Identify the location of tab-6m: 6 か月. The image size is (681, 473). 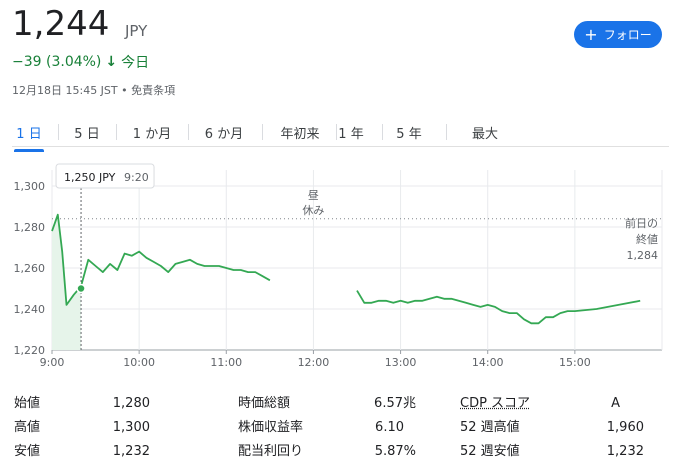
(224, 132).